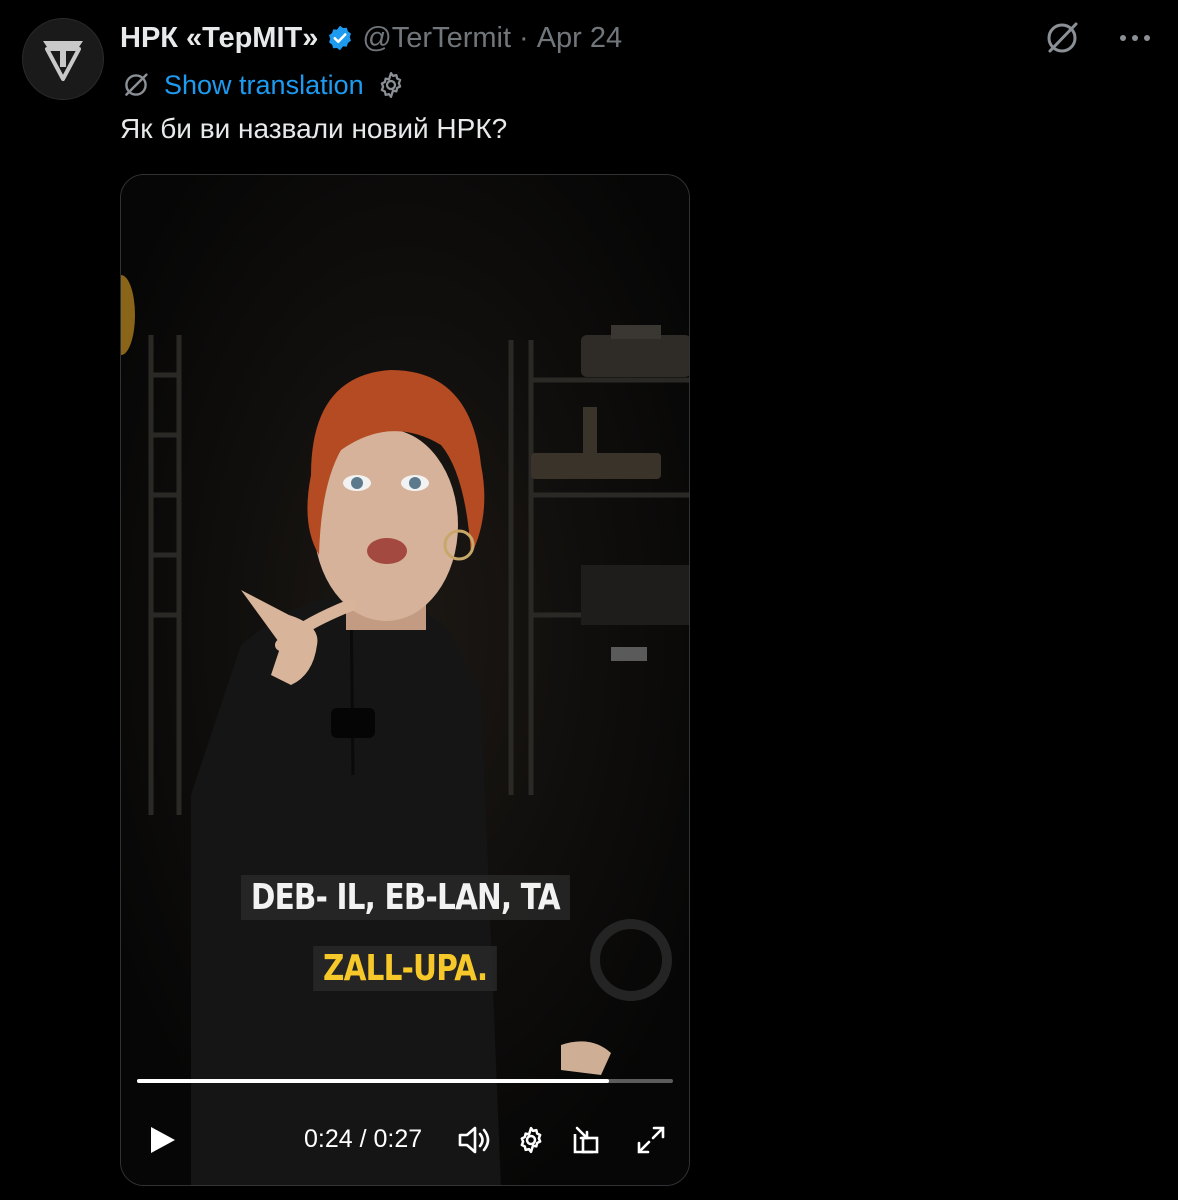 This screenshot has width=1178, height=1200. I want to click on tweet-date: Apr 24, so click(579, 38).